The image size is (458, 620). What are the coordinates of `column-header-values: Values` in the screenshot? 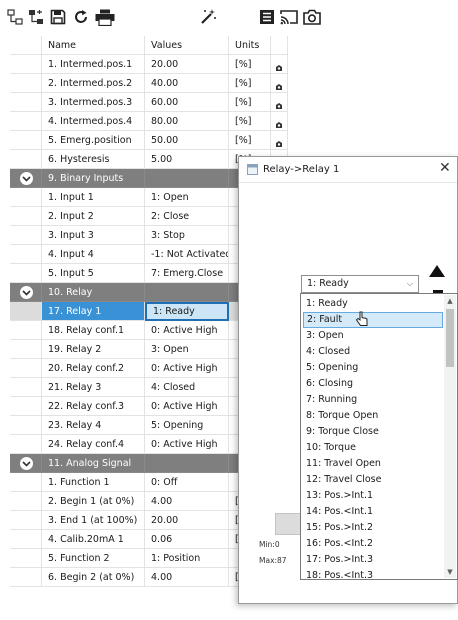 It's located at (187, 45).